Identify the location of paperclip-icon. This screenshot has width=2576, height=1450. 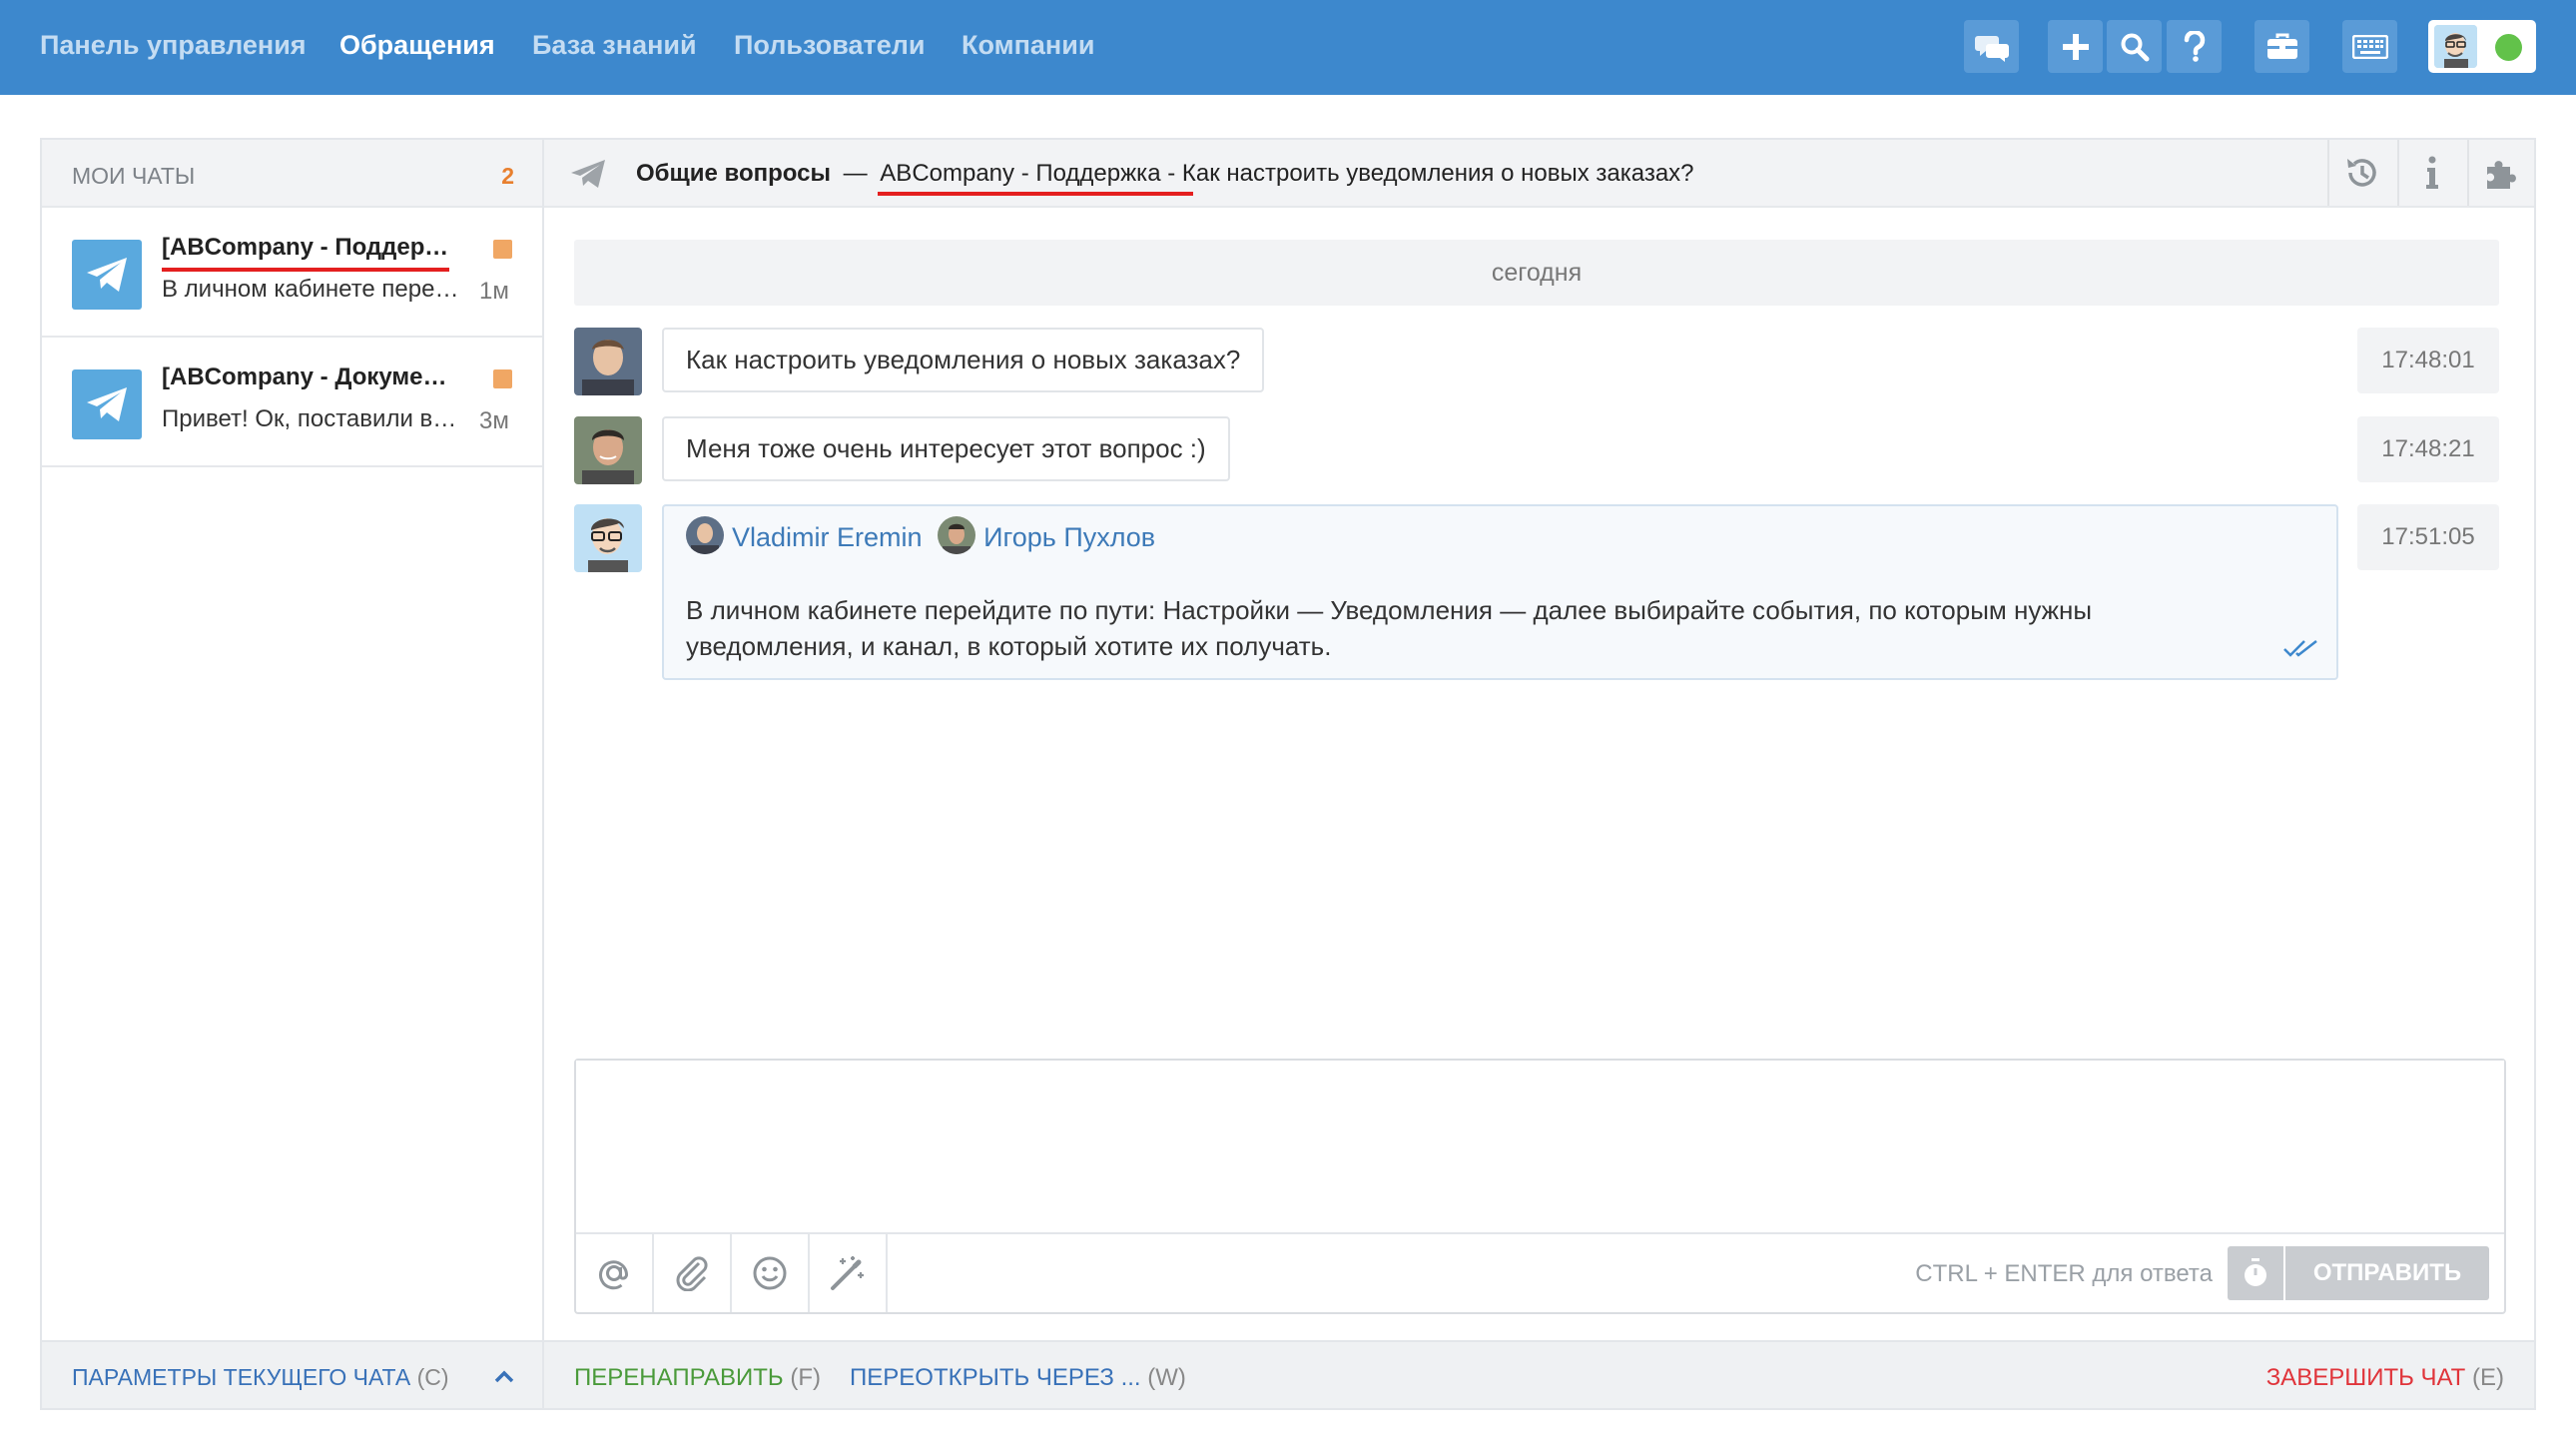
(692, 1274).